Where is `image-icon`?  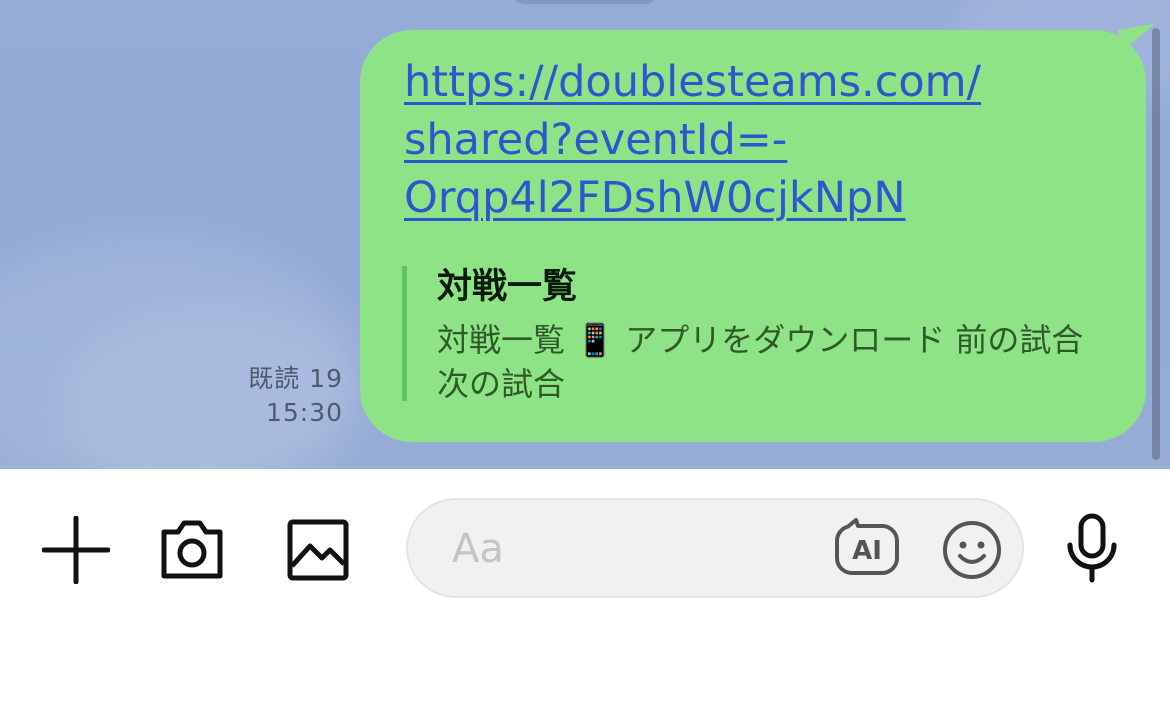
image-icon is located at coordinates (318, 550).